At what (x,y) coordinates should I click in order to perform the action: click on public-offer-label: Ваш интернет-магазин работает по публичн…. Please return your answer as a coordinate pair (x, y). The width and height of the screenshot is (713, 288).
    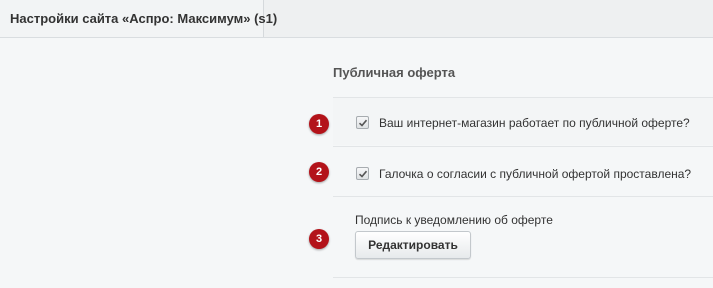
    Looking at the image, I should click on (534, 123).